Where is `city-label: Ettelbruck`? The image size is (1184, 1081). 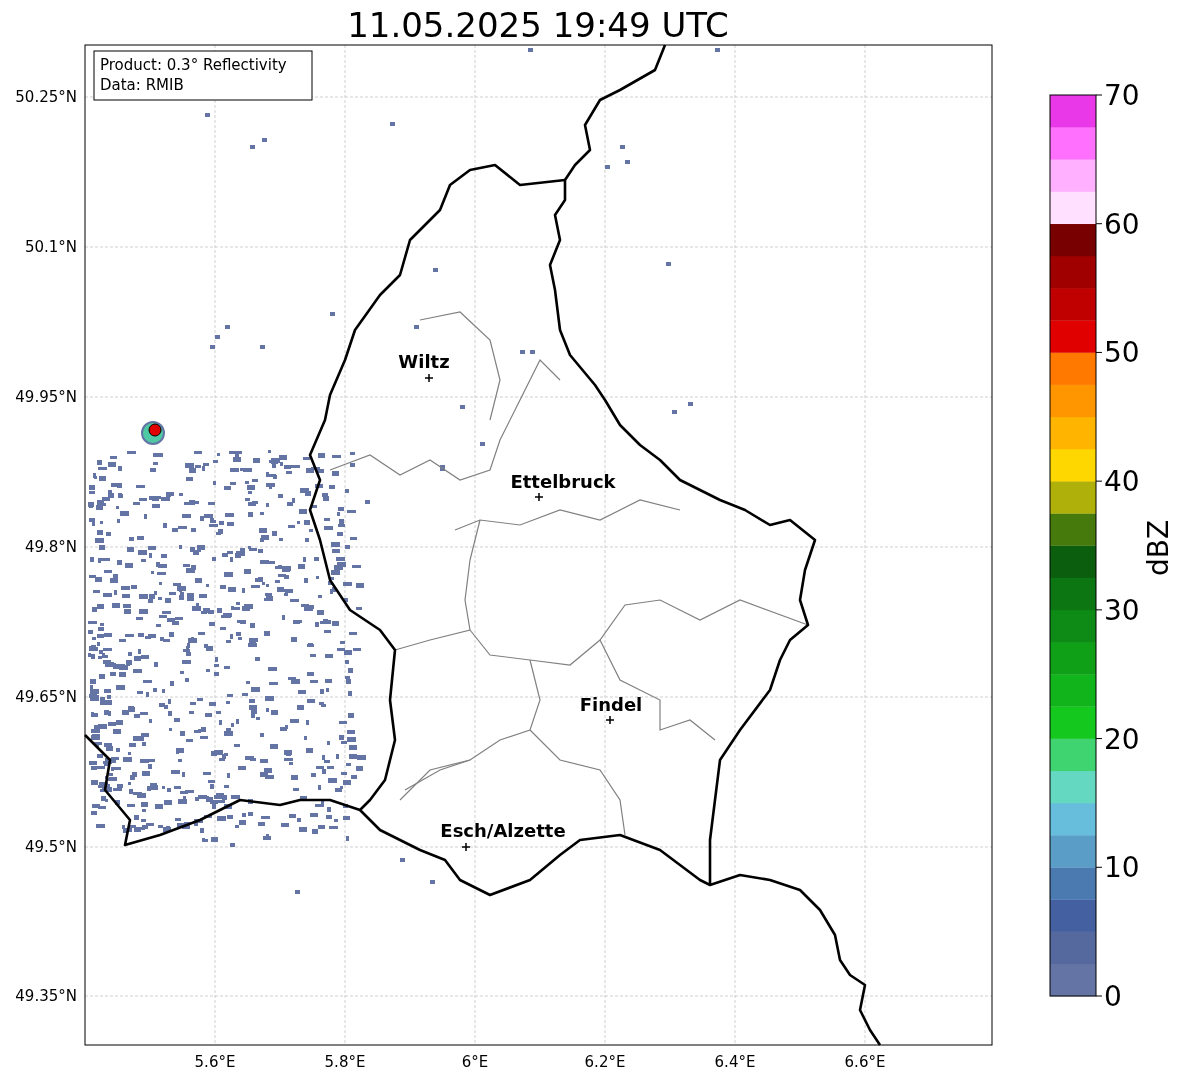
city-label: Ettelbruck is located at coordinates (563, 481).